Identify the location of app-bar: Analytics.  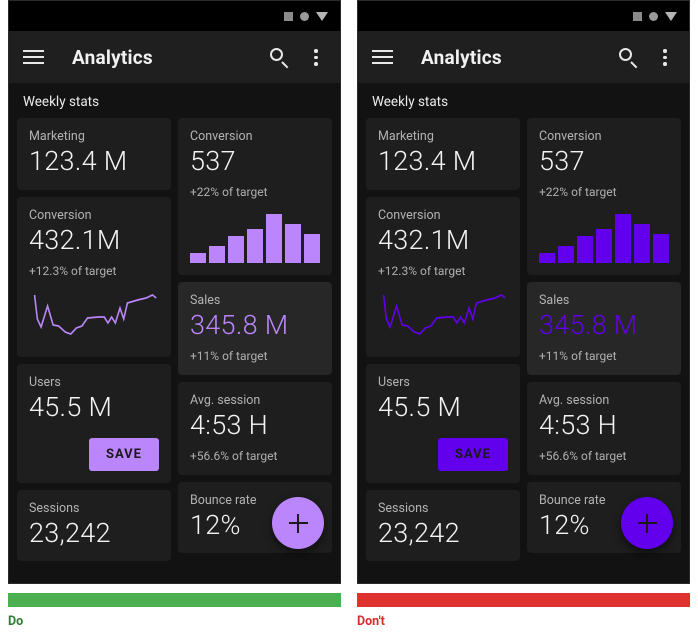
(174, 57).